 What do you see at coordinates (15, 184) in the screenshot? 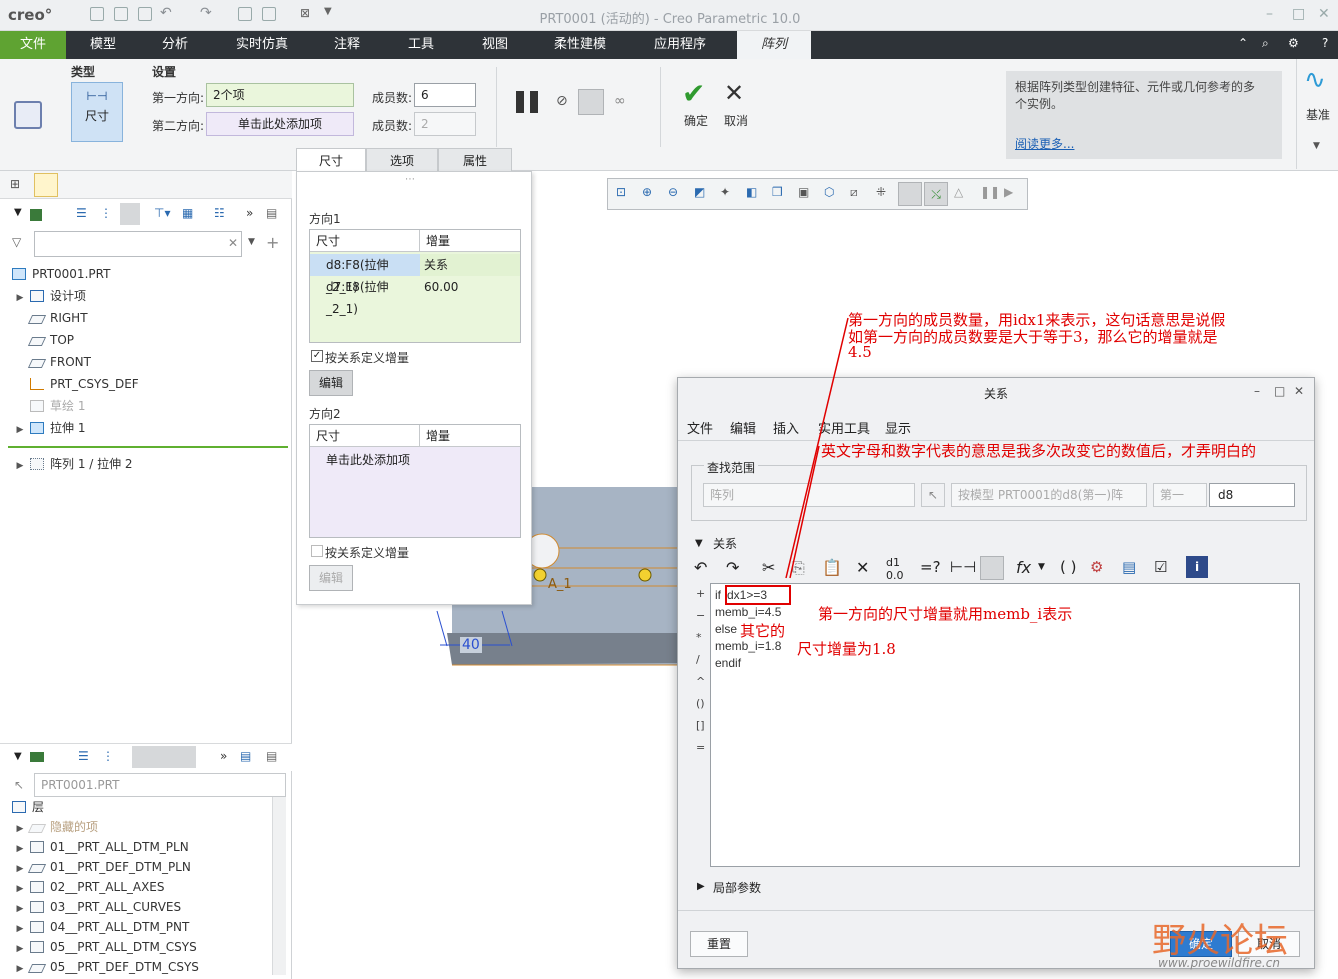
I see `model-tree-tab-icon: ⊞` at bounding box center [15, 184].